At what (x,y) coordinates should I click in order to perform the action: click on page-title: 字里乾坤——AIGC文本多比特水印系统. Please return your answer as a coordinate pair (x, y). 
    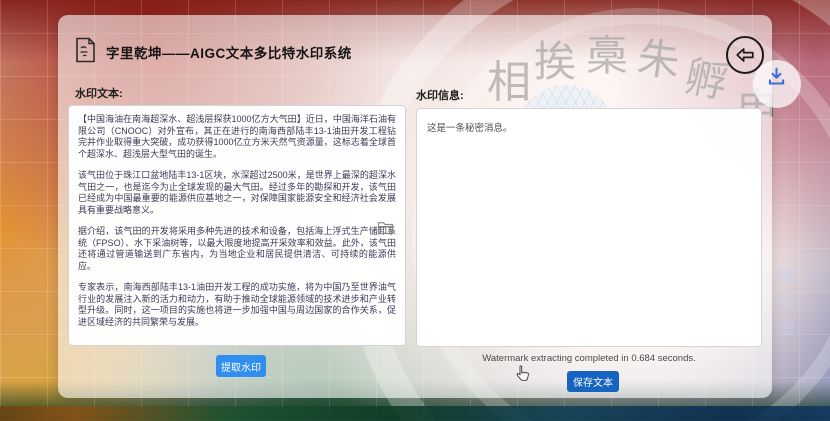
    Looking at the image, I should click on (229, 53).